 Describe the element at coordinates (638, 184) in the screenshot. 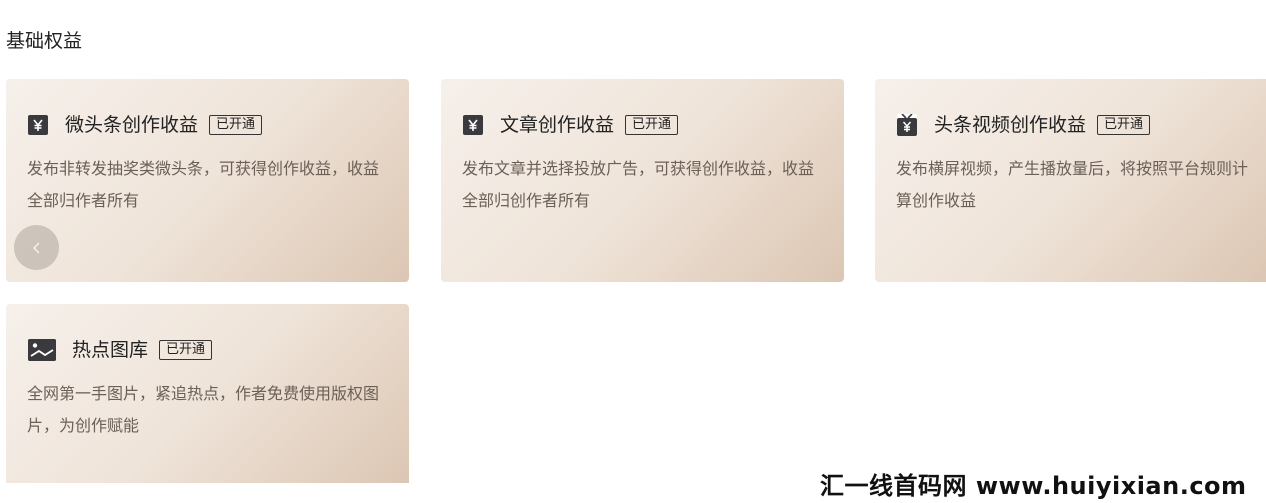

I see `card-description: 发布文章并选择投放广告，可获得创作收益，收益全部归创作者所有` at that location.